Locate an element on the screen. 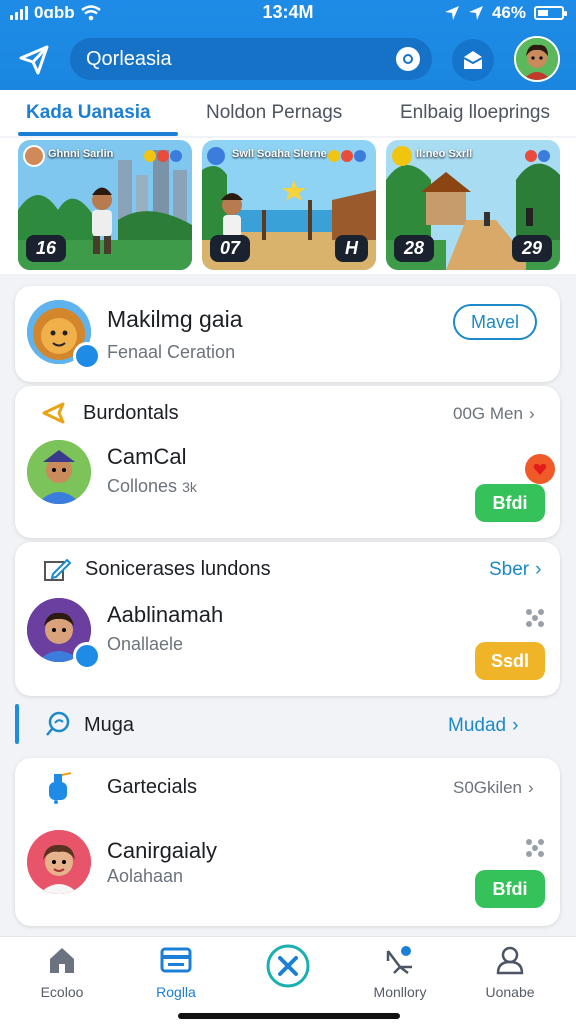  section-link: Sber › is located at coordinates (515, 570).